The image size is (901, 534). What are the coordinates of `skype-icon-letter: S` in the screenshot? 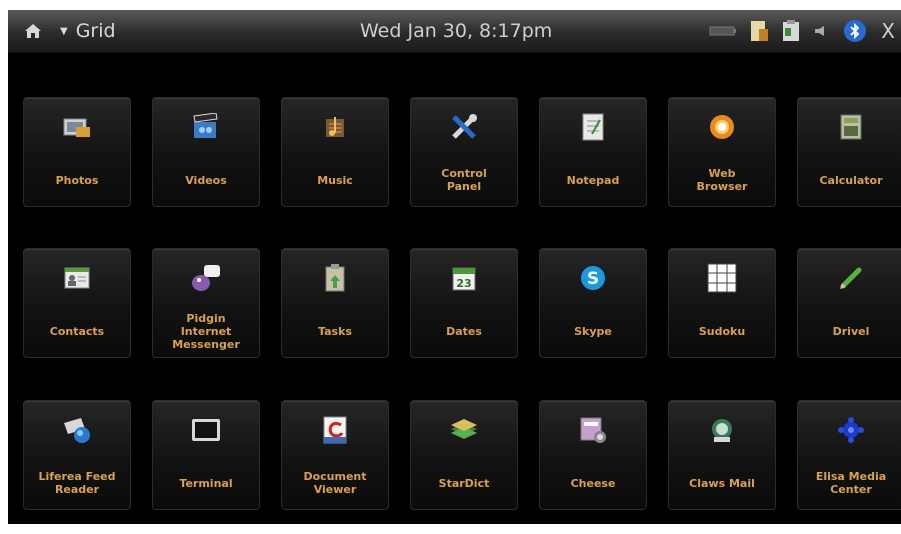 It's located at (593, 279).